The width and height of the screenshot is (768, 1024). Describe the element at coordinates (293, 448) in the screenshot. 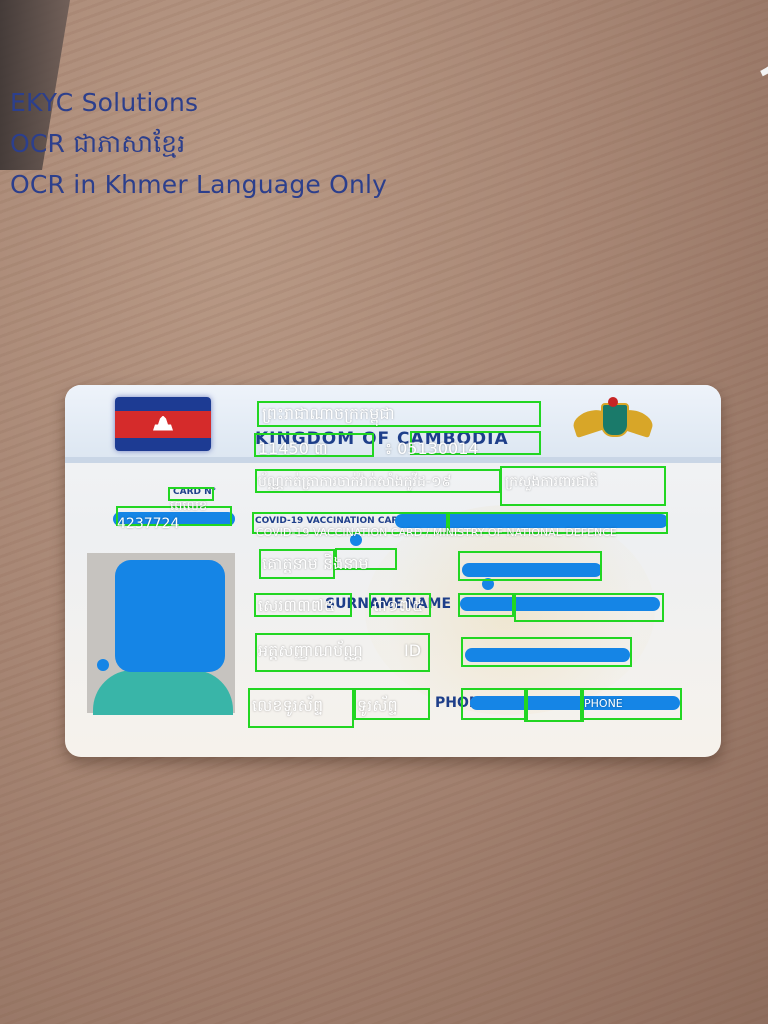

I see `ocr-text: 11450 ៣` at that location.